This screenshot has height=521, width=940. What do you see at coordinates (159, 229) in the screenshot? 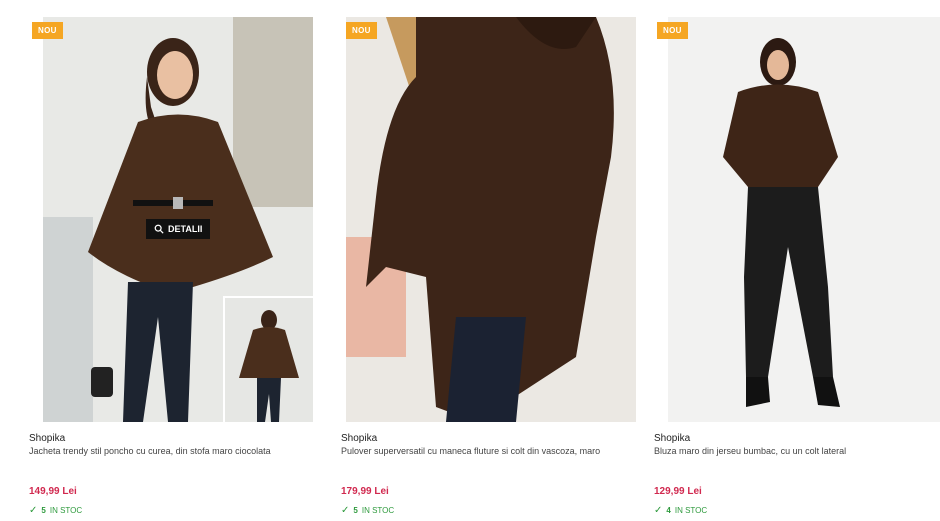
I see `search-icon` at bounding box center [159, 229].